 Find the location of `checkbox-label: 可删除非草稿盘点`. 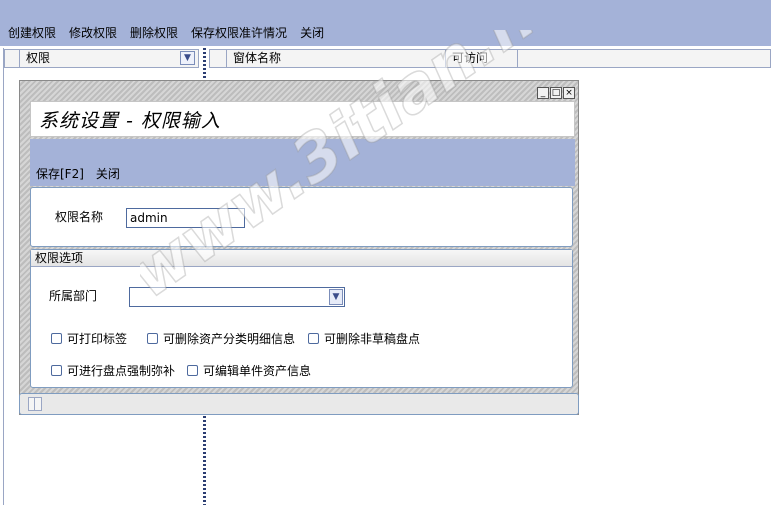

checkbox-label: 可删除非草稿盘点 is located at coordinates (372, 339).